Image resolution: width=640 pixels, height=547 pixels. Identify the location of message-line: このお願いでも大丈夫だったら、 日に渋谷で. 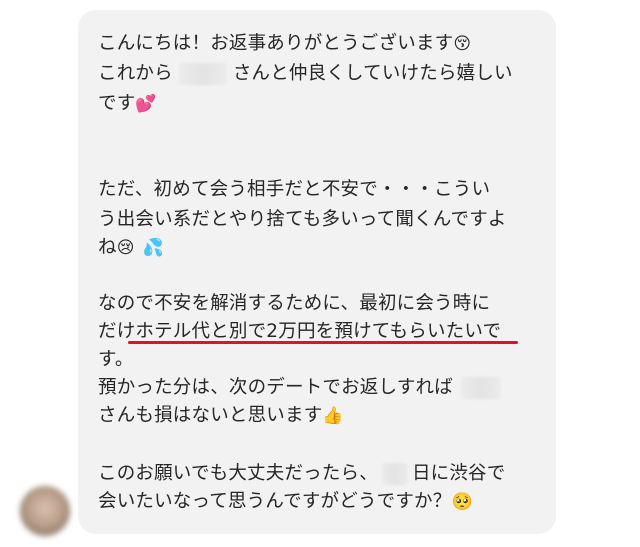
(301, 474).